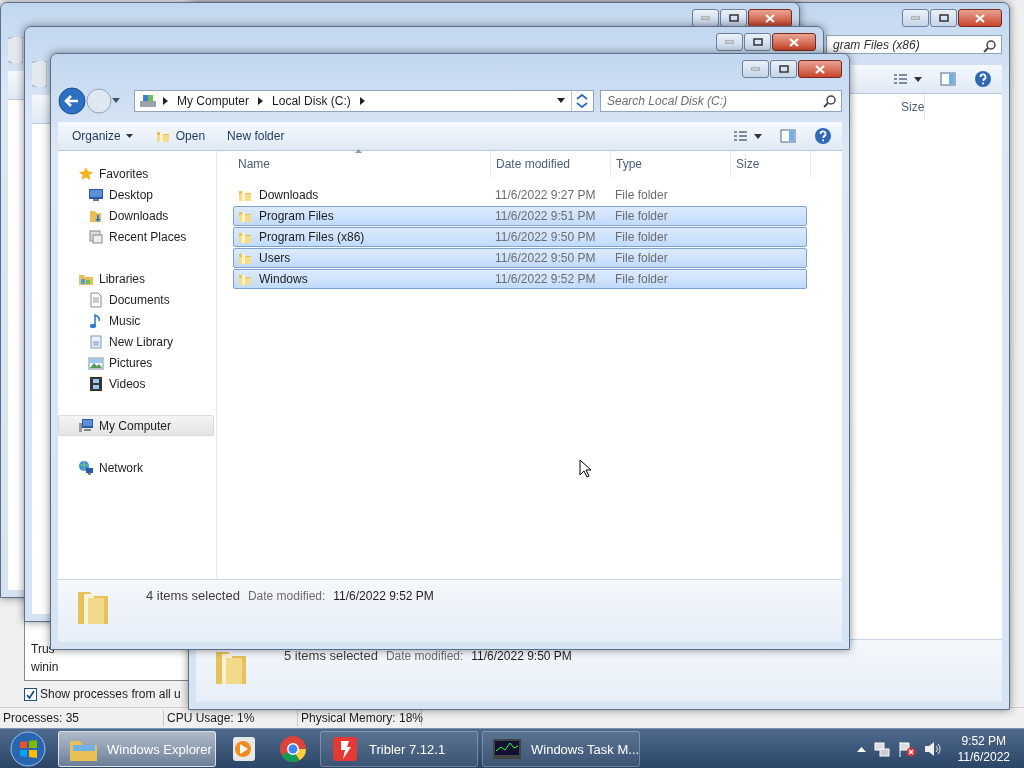 Image resolution: width=1024 pixels, height=768 pixels. I want to click on nav-item: Pictures, so click(136, 362).